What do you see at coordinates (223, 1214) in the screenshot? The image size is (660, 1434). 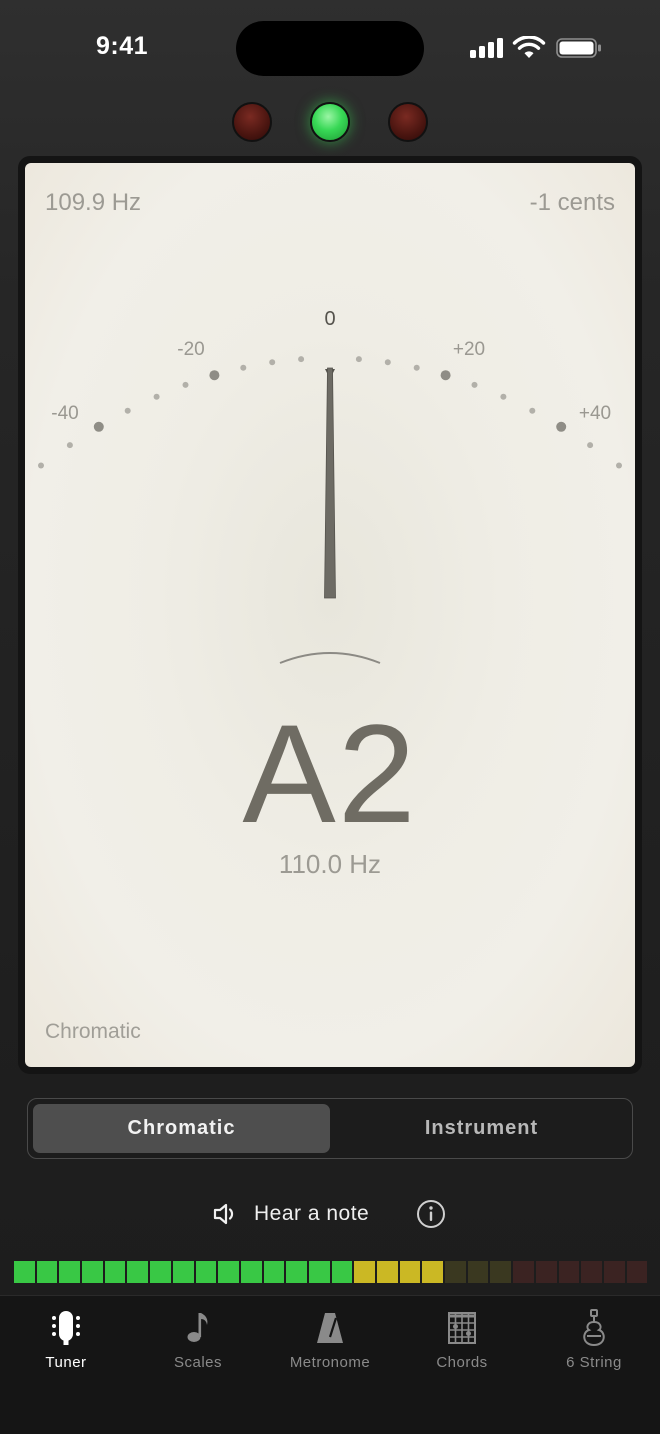 I see `speaker-icon` at bounding box center [223, 1214].